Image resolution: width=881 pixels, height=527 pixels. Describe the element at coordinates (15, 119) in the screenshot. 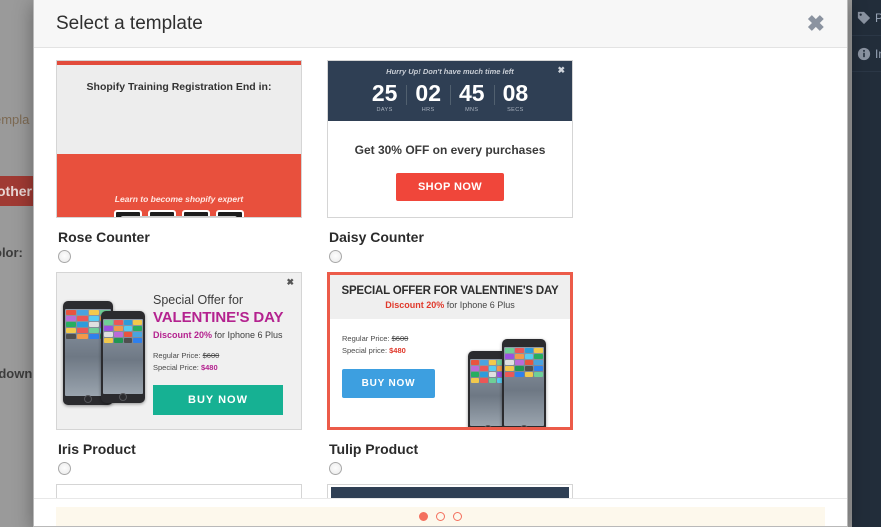

I see `background-template-text: empla` at that location.